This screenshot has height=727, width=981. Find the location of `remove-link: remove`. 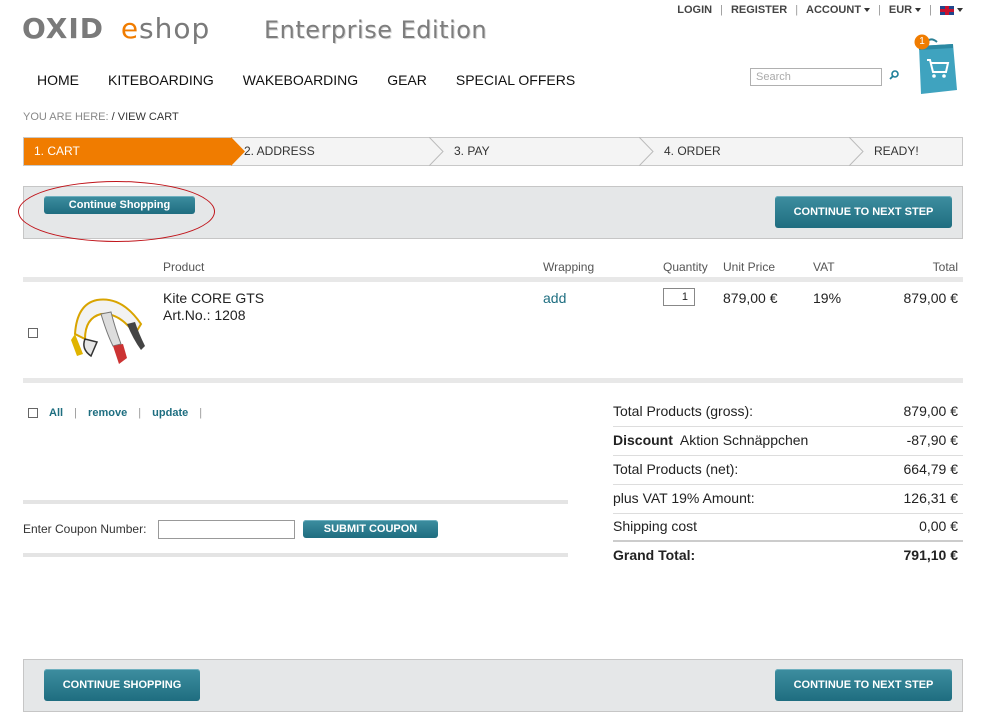

remove-link: remove is located at coordinates (107, 413).